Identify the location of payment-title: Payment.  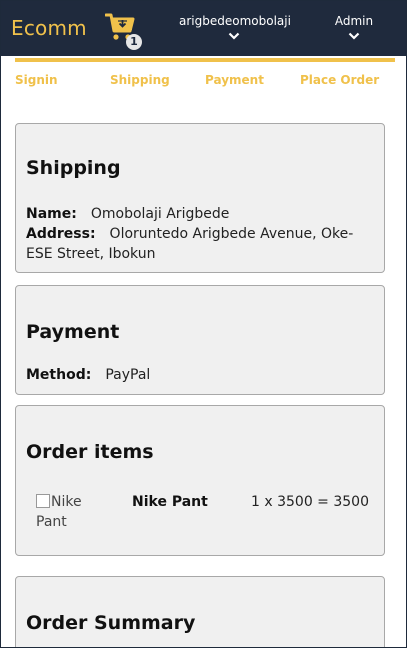
(73, 332).